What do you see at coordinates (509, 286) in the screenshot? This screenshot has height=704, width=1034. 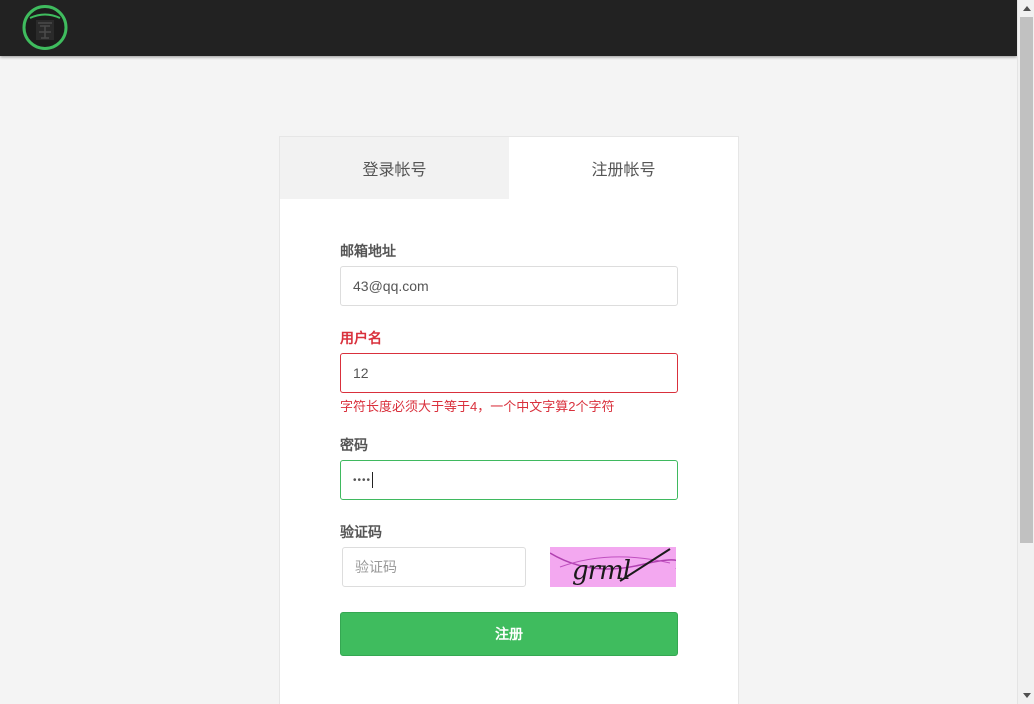 I see `email-field: 43@qq.com` at bounding box center [509, 286].